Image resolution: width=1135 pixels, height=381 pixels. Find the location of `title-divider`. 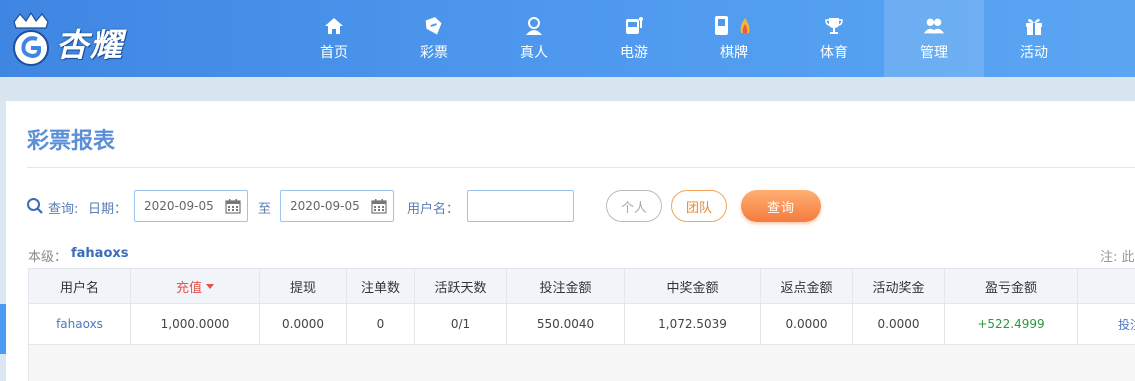

title-divider is located at coordinates (581, 167).